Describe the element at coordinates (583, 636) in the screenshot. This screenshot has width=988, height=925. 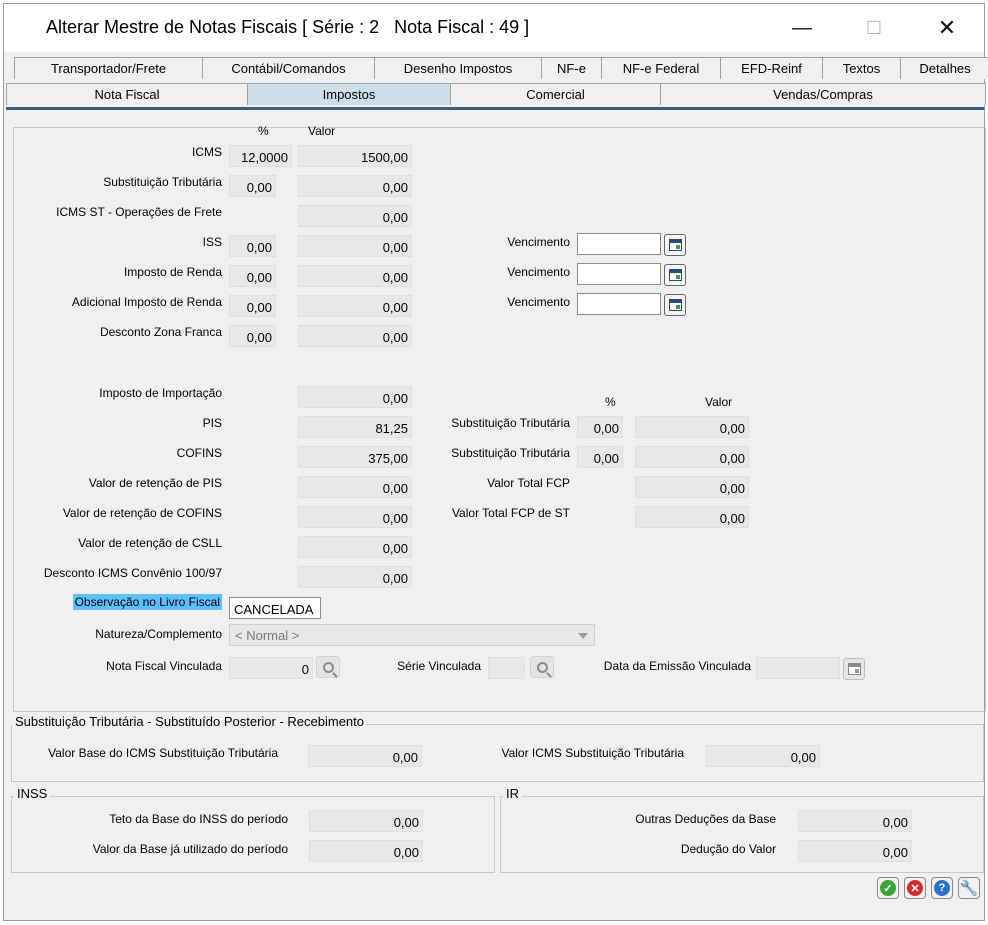
I see `chevron-down-icon` at that location.